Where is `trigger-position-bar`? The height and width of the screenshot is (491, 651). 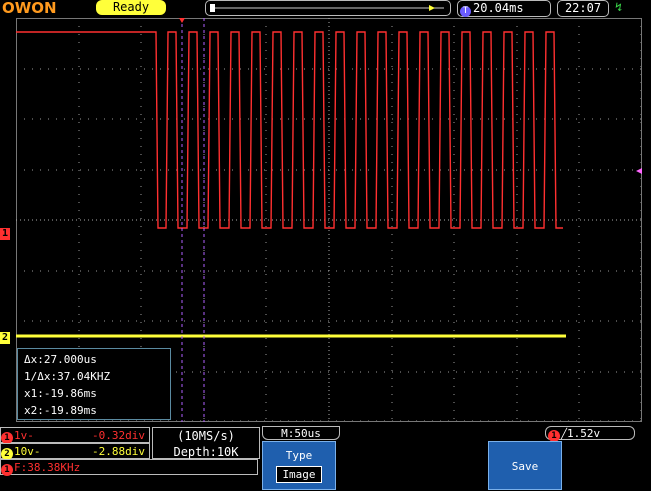 trigger-position-bar is located at coordinates (328, 8).